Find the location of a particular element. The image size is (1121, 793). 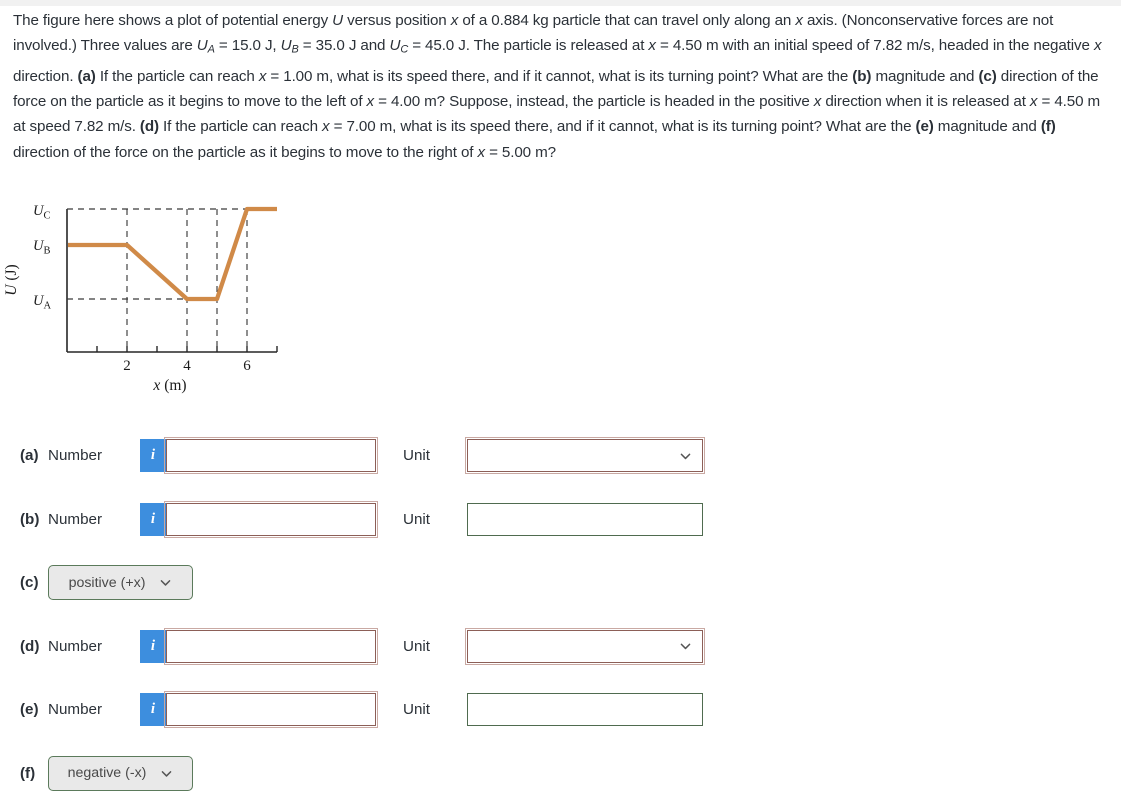

direction-select: positive (+x) is located at coordinates (120, 583).